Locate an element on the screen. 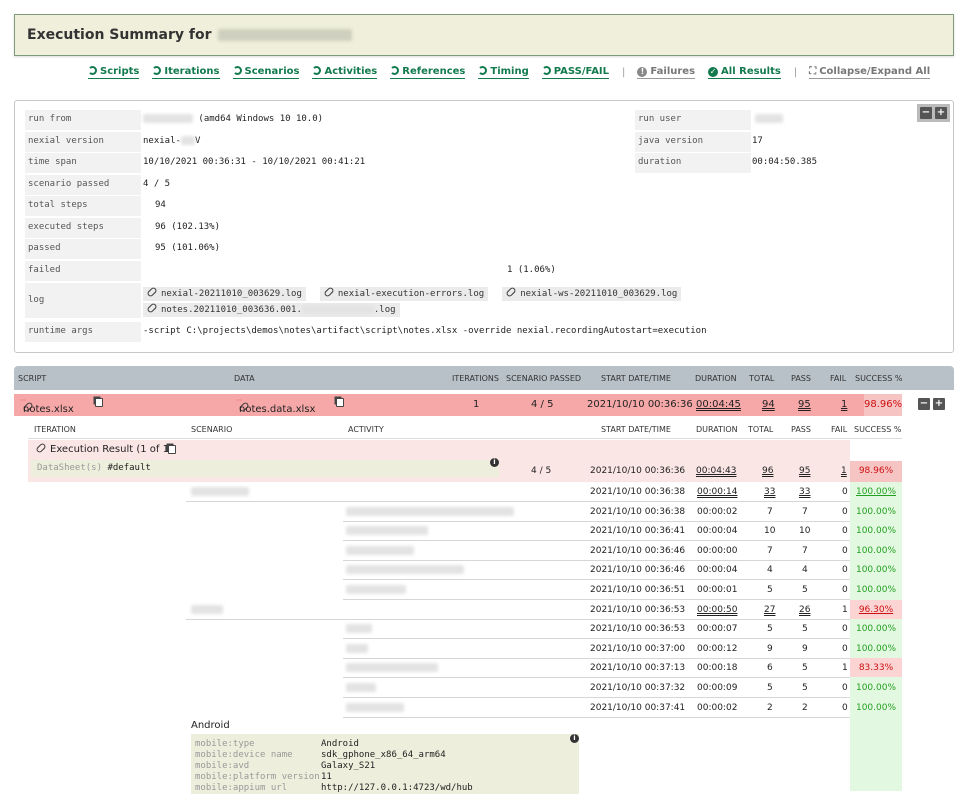 This screenshot has height=794, width=965. label: log is located at coordinates (83, 300).